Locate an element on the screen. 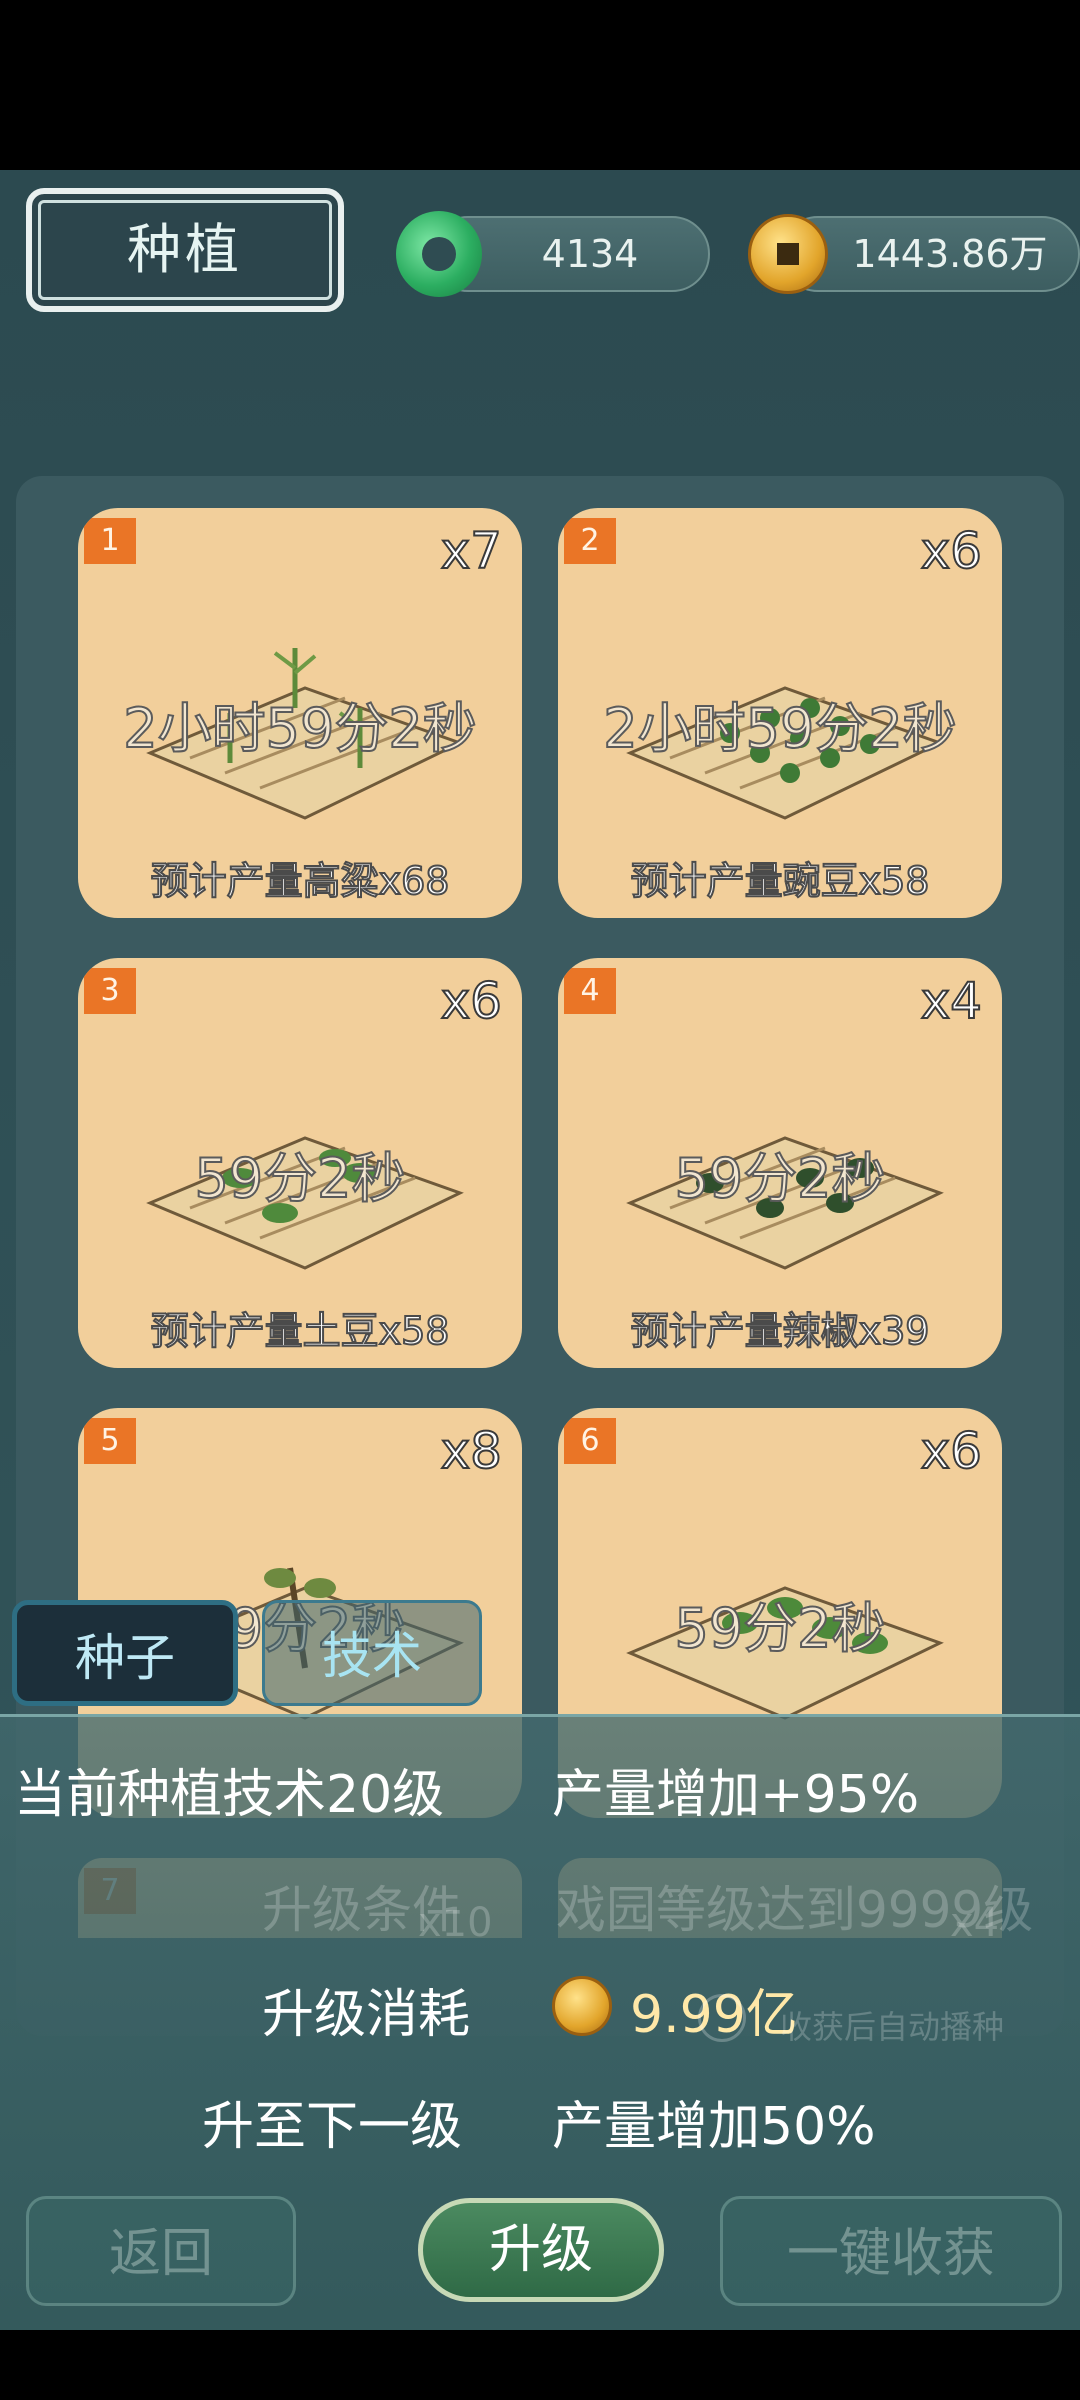 Image resolution: width=1080 pixels, height=2400 pixels. tab-seeds: 种子 is located at coordinates (125, 1653).